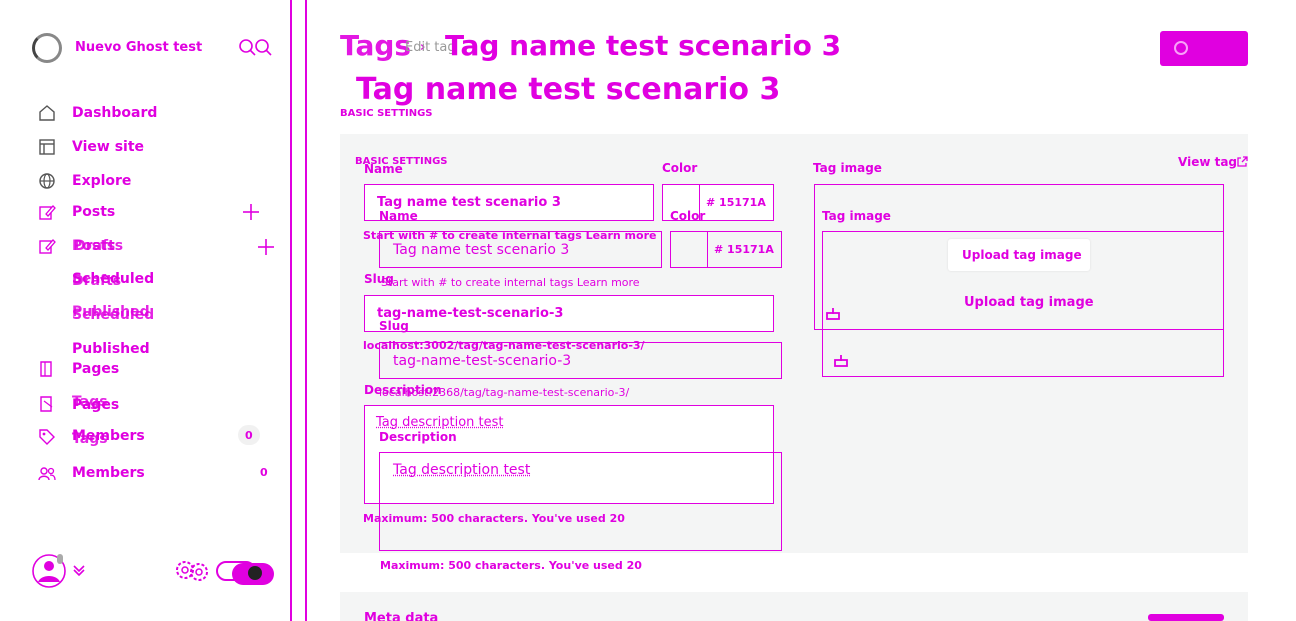 The width and height of the screenshot is (1296, 621). I want to click on sidebar-divider, so click(291, 310).